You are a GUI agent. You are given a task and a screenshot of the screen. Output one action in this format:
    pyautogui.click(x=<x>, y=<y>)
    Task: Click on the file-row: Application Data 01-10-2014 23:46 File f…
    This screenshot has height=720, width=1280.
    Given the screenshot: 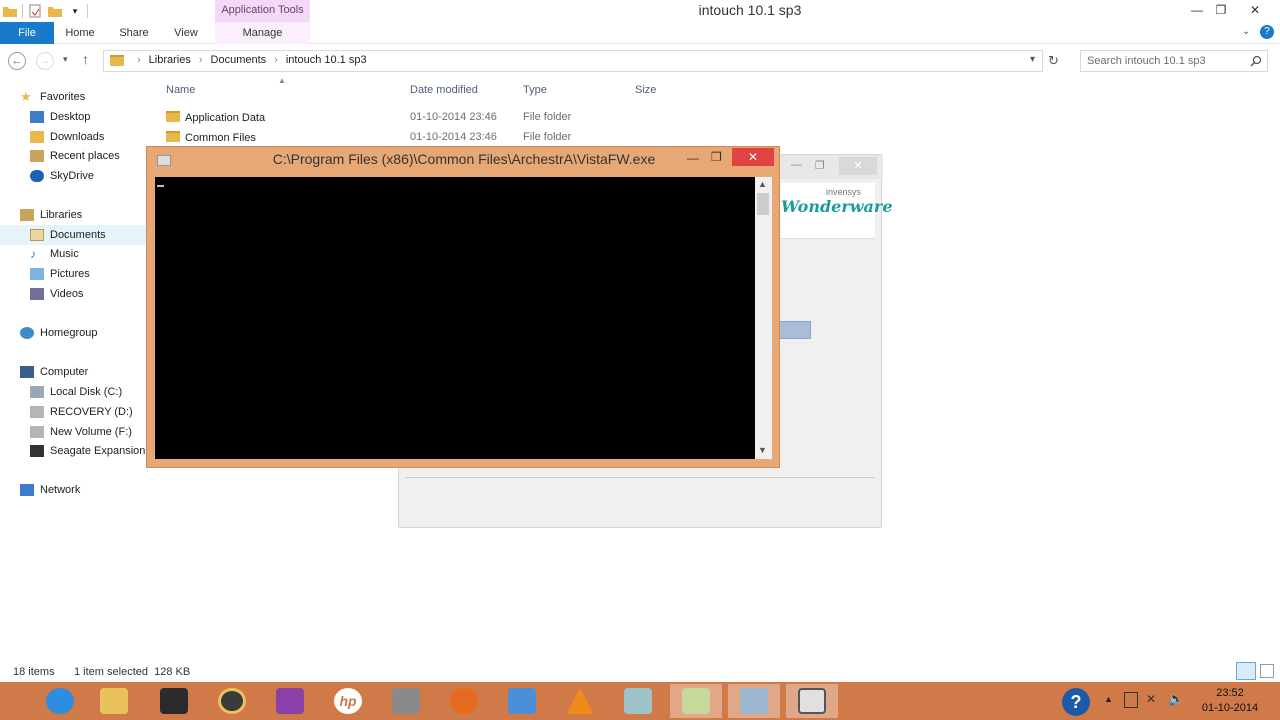 What is the action you would take?
    pyautogui.click(x=430, y=118)
    